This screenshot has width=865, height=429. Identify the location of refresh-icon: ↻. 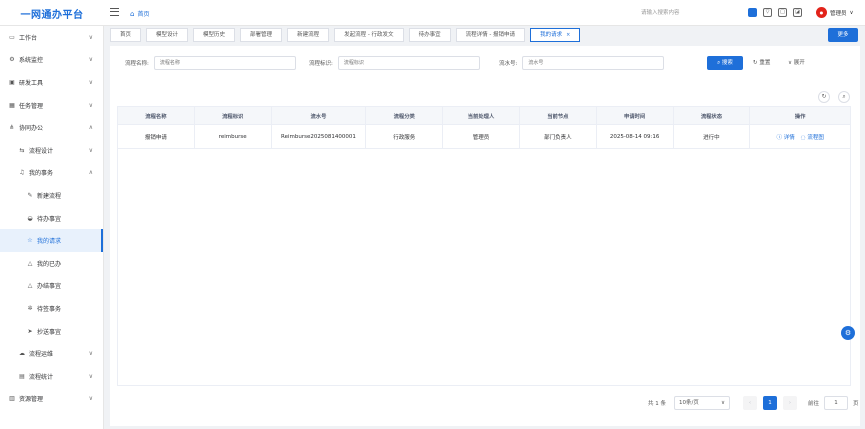
(824, 97).